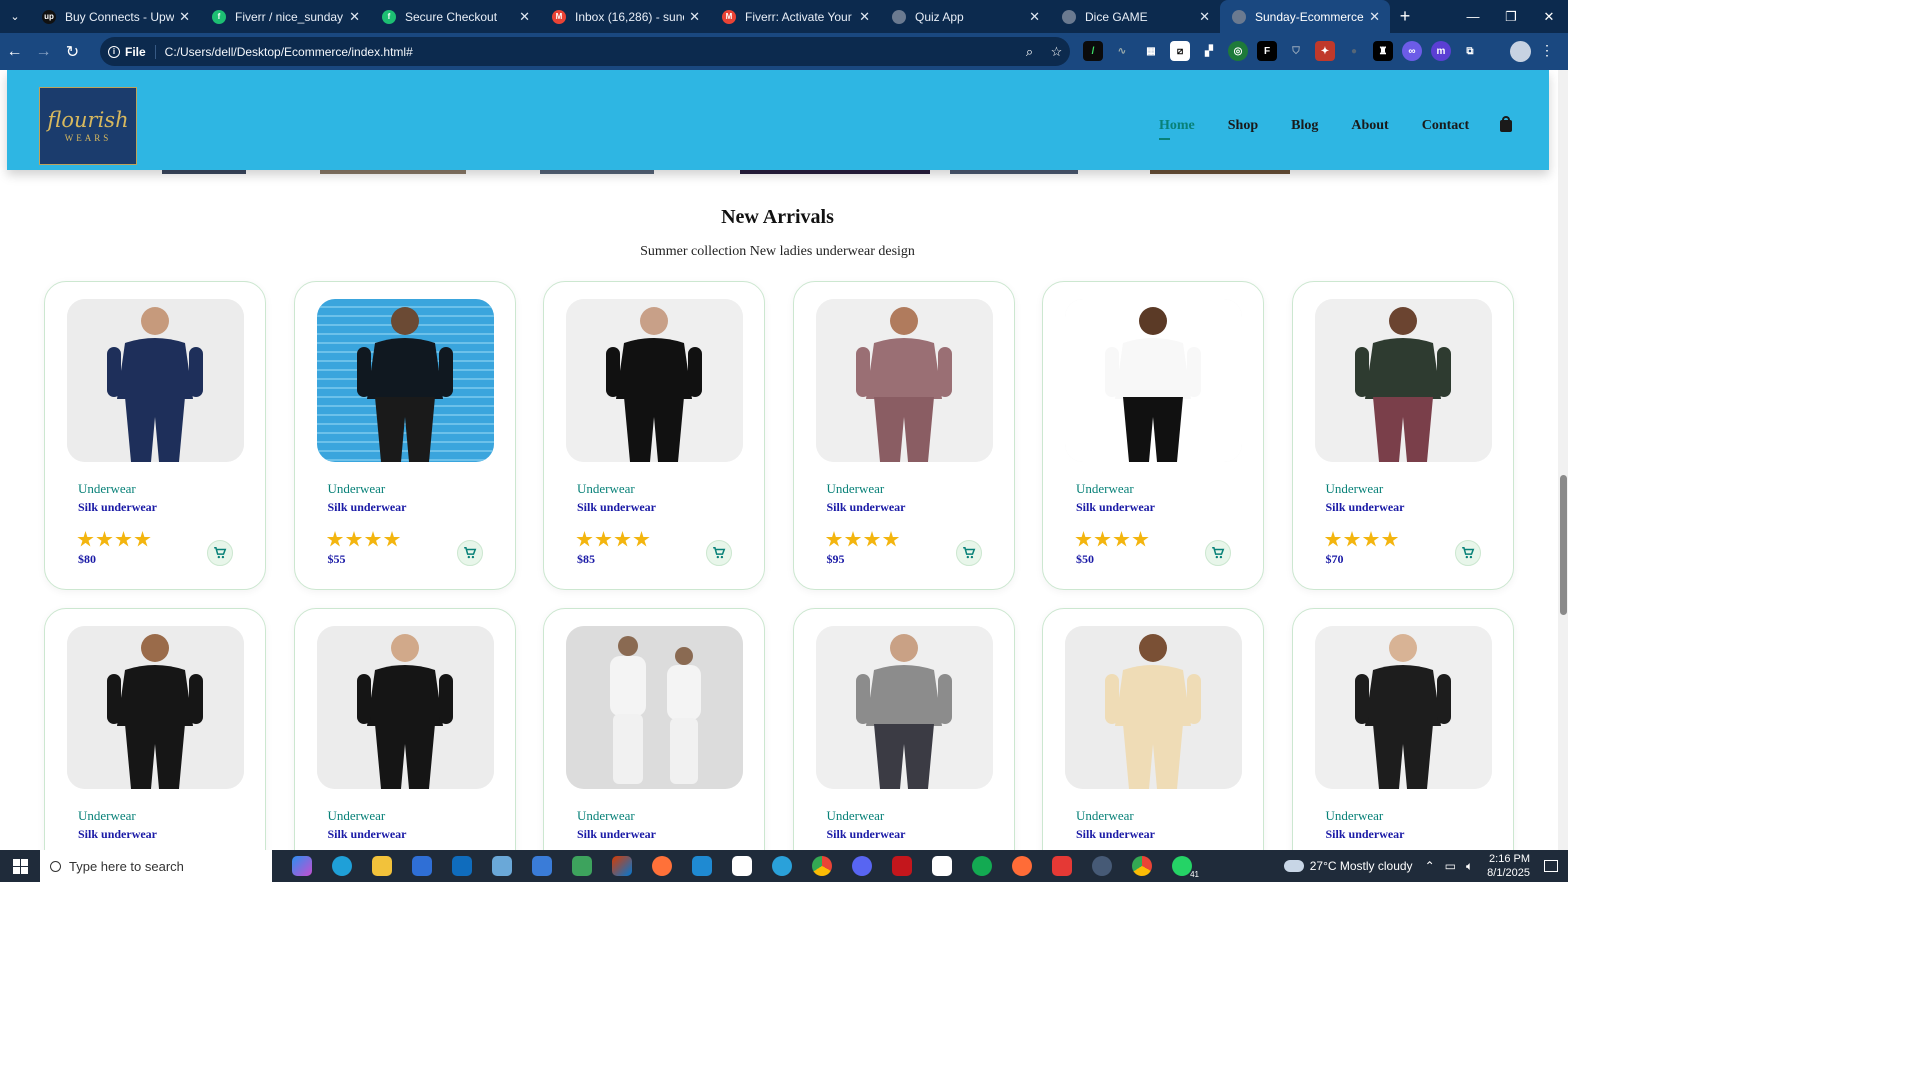 The height and width of the screenshot is (1080, 1920). What do you see at coordinates (1151, 51) in the screenshot?
I see `extension-icon: ▦` at bounding box center [1151, 51].